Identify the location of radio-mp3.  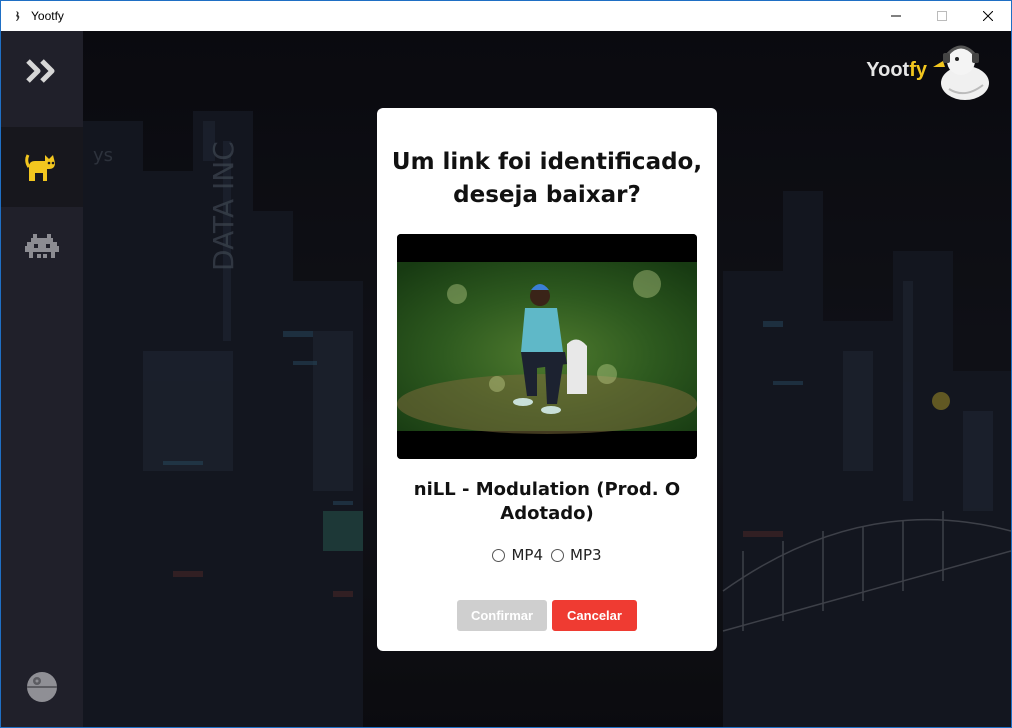
(557, 555).